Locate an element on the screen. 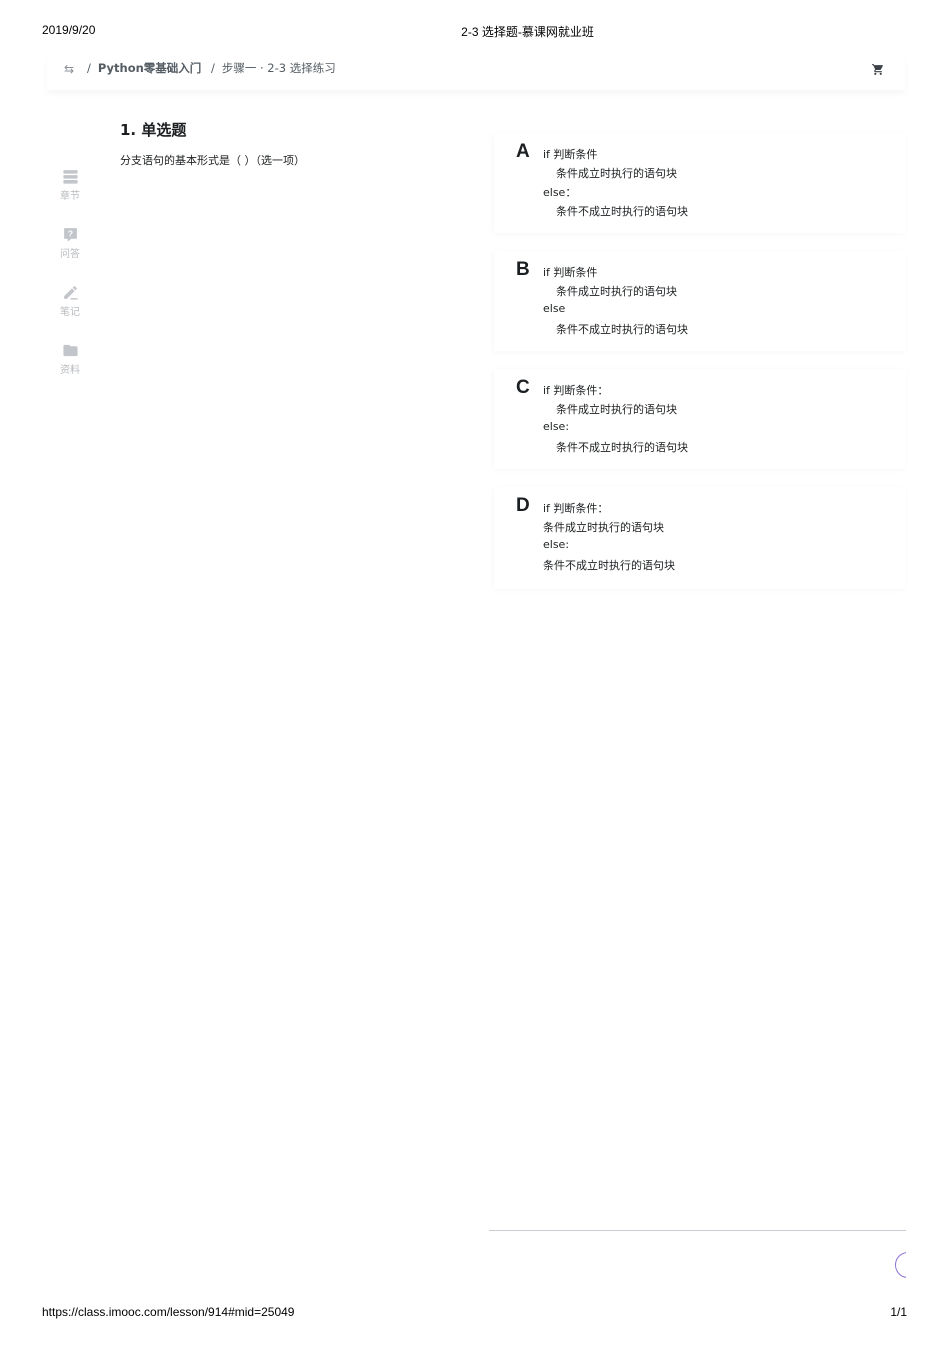  sidebar-item-materials: 资料 is located at coordinates (70, 359).